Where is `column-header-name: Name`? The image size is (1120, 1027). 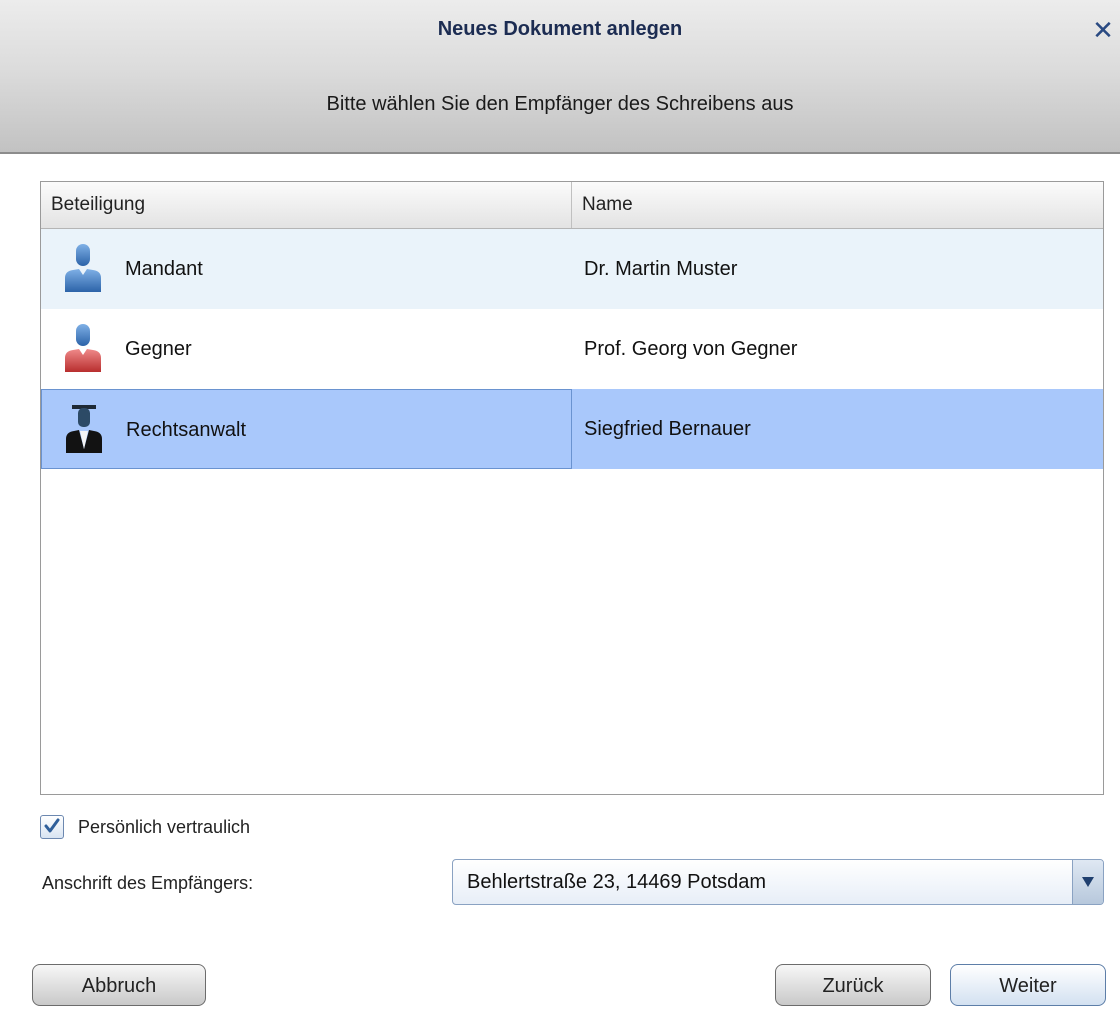 column-header-name: Name is located at coordinates (837, 205).